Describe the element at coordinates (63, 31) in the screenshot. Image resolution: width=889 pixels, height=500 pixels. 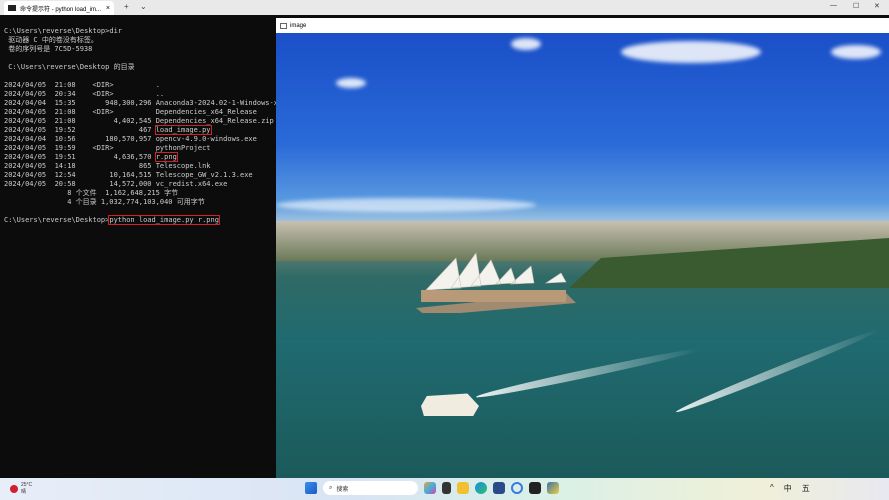
I see `terminal-line: C:\Users\reverse\Desktop>dir` at that location.